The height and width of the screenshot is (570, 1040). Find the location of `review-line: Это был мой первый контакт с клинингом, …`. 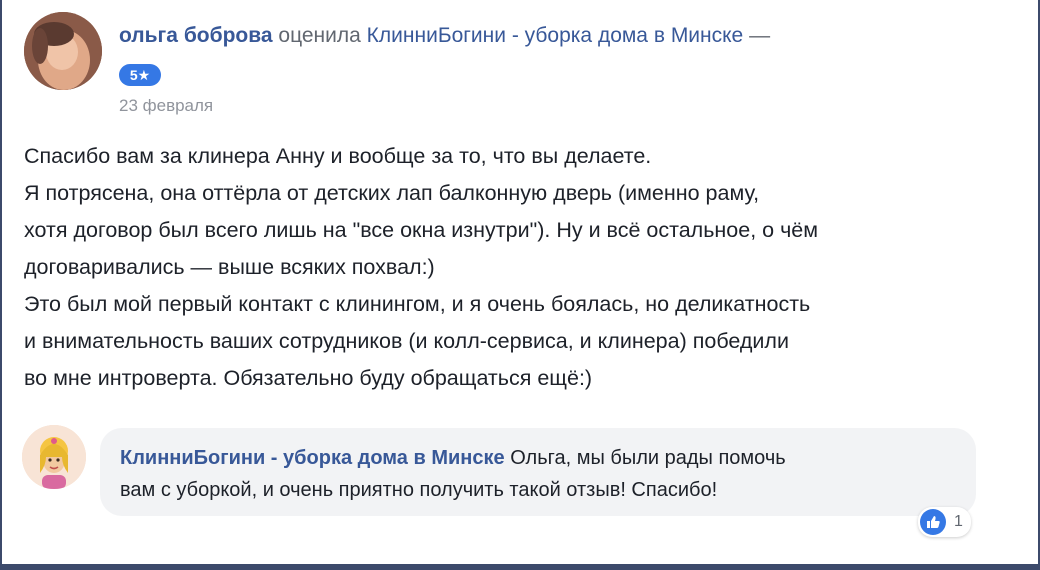

review-line: Это был мой первый контакт с клинингом, … is located at coordinates (417, 304).